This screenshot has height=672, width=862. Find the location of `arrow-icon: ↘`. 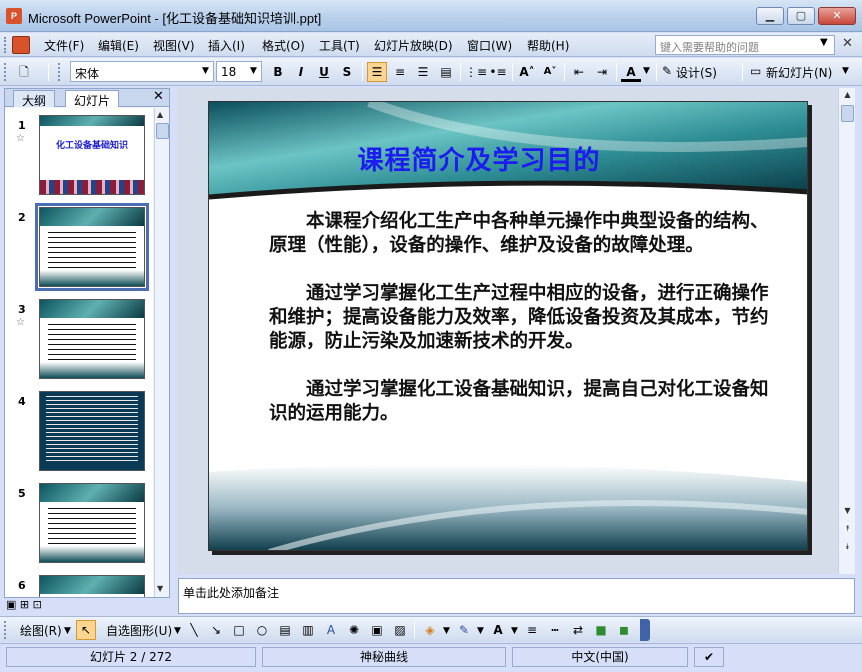

arrow-icon: ↘ is located at coordinates (216, 630).